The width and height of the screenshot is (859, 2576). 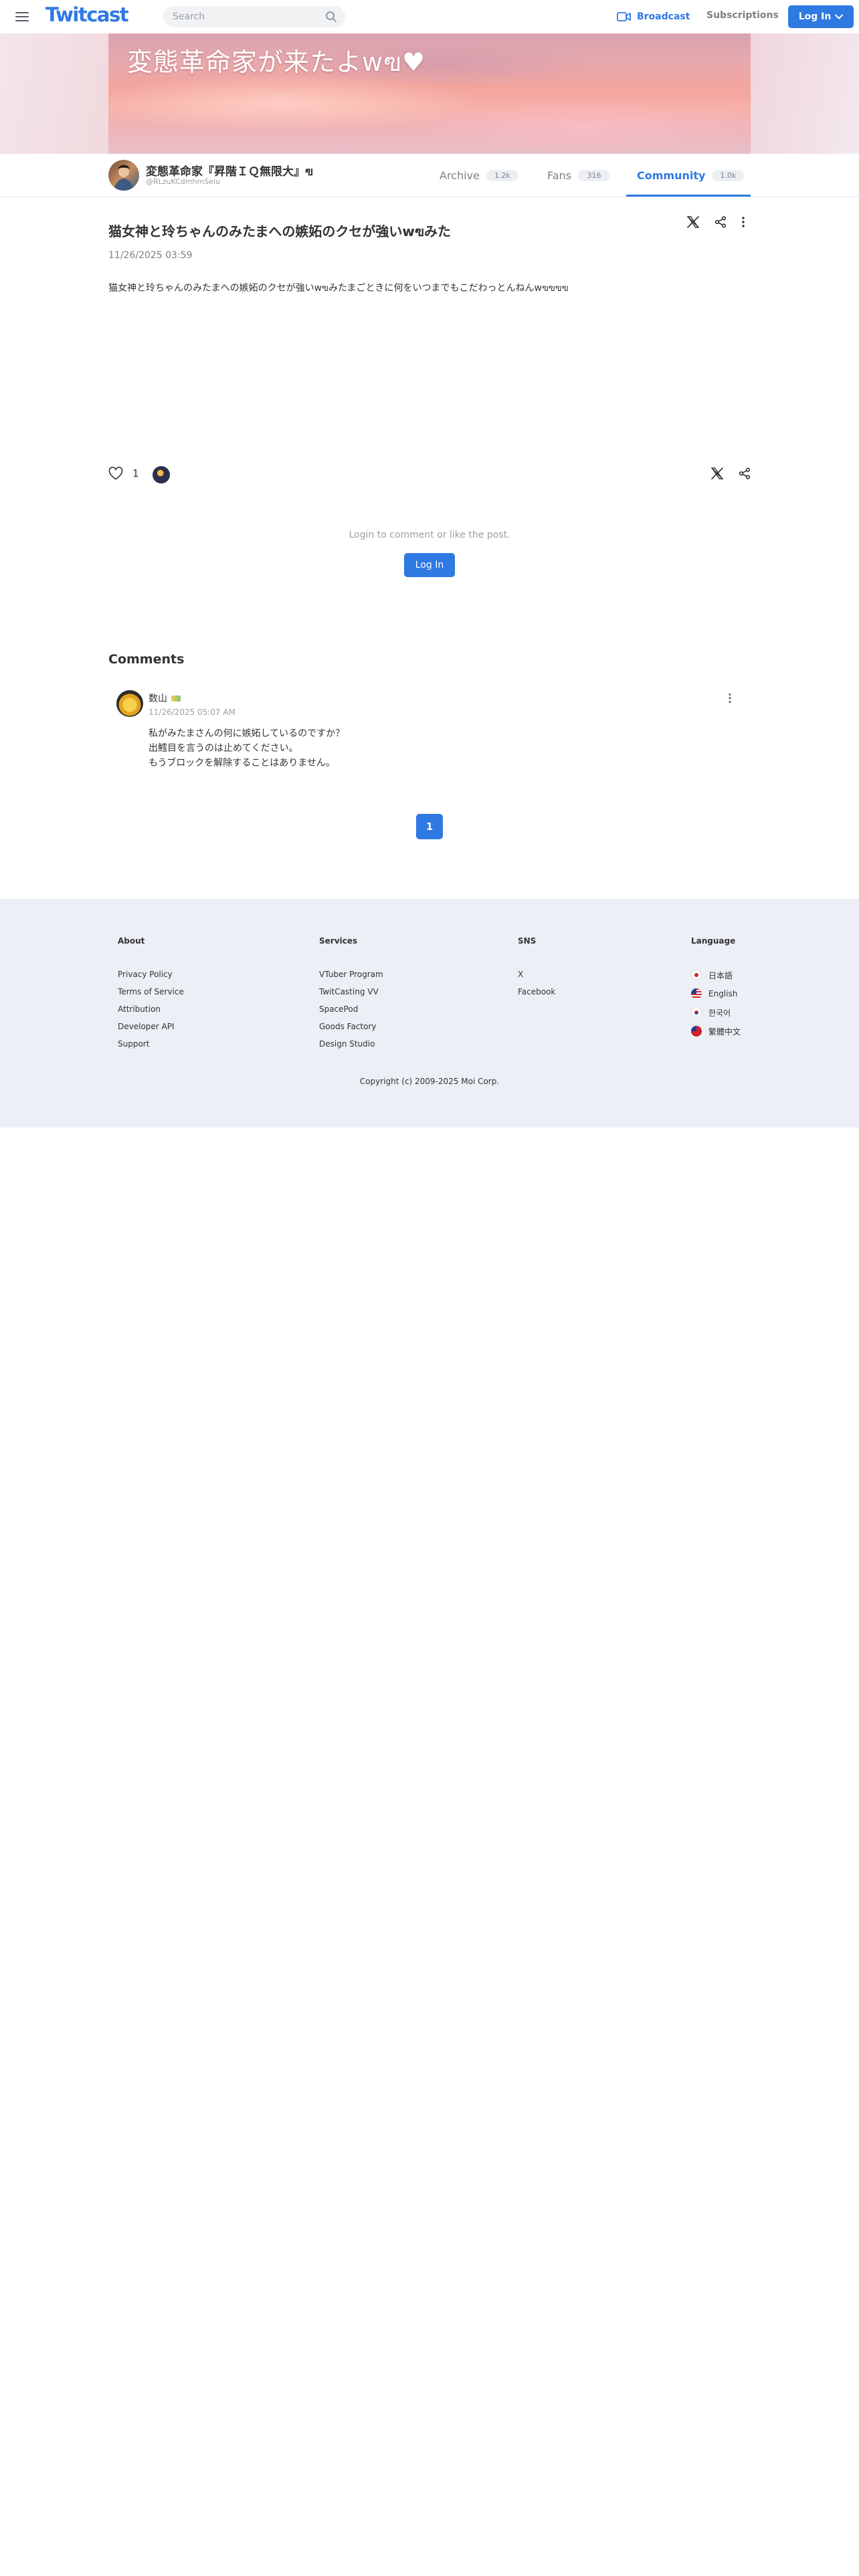 What do you see at coordinates (502, 175) in the screenshot?
I see `tab-count: 1.2k` at bounding box center [502, 175].